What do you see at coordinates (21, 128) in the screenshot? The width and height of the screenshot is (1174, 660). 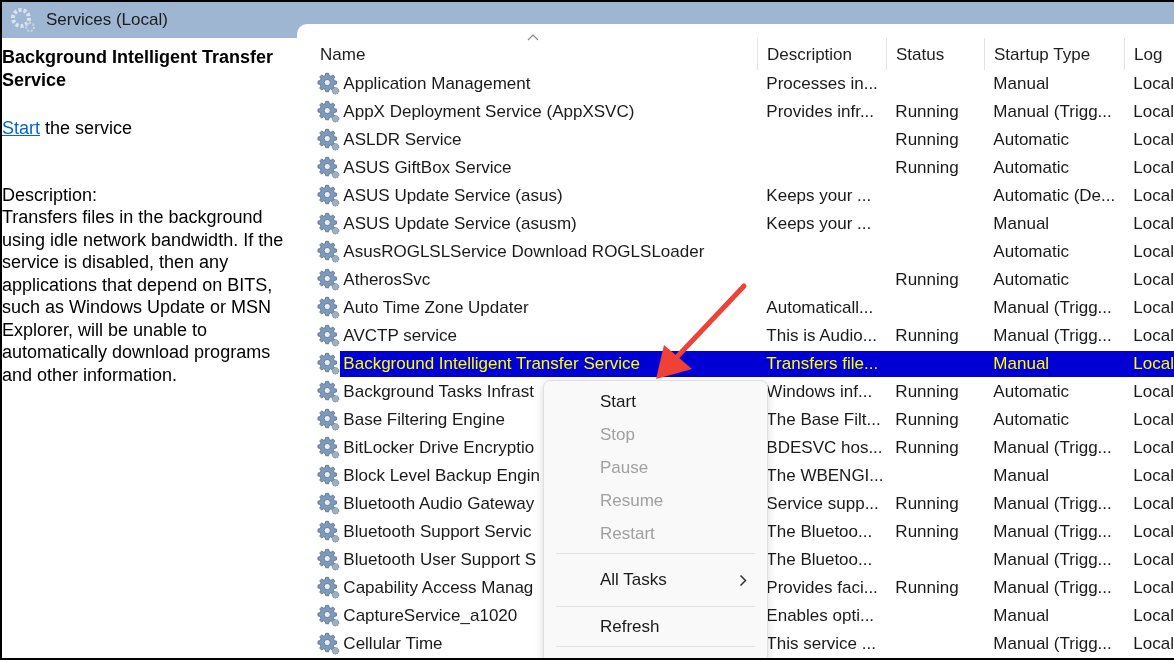 I see `start-link: Start` at bounding box center [21, 128].